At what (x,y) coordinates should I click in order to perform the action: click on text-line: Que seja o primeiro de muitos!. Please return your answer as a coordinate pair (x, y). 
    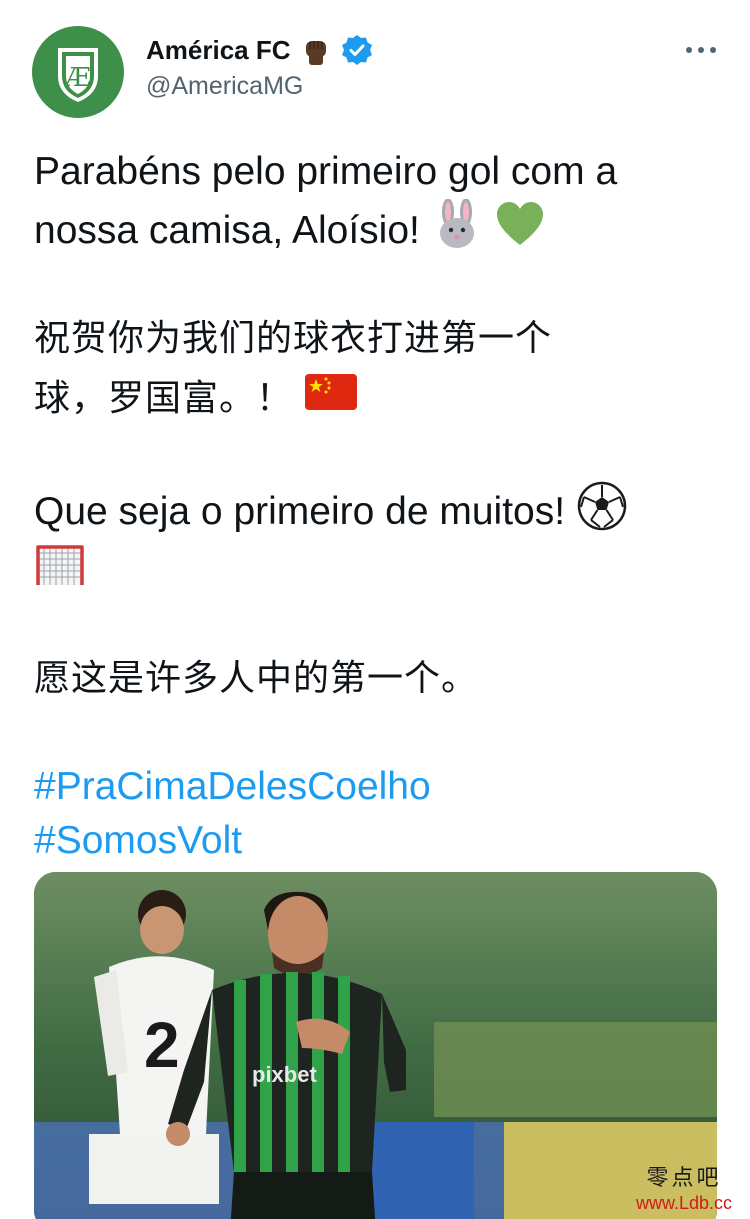
    Looking at the image, I should click on (300, 511).